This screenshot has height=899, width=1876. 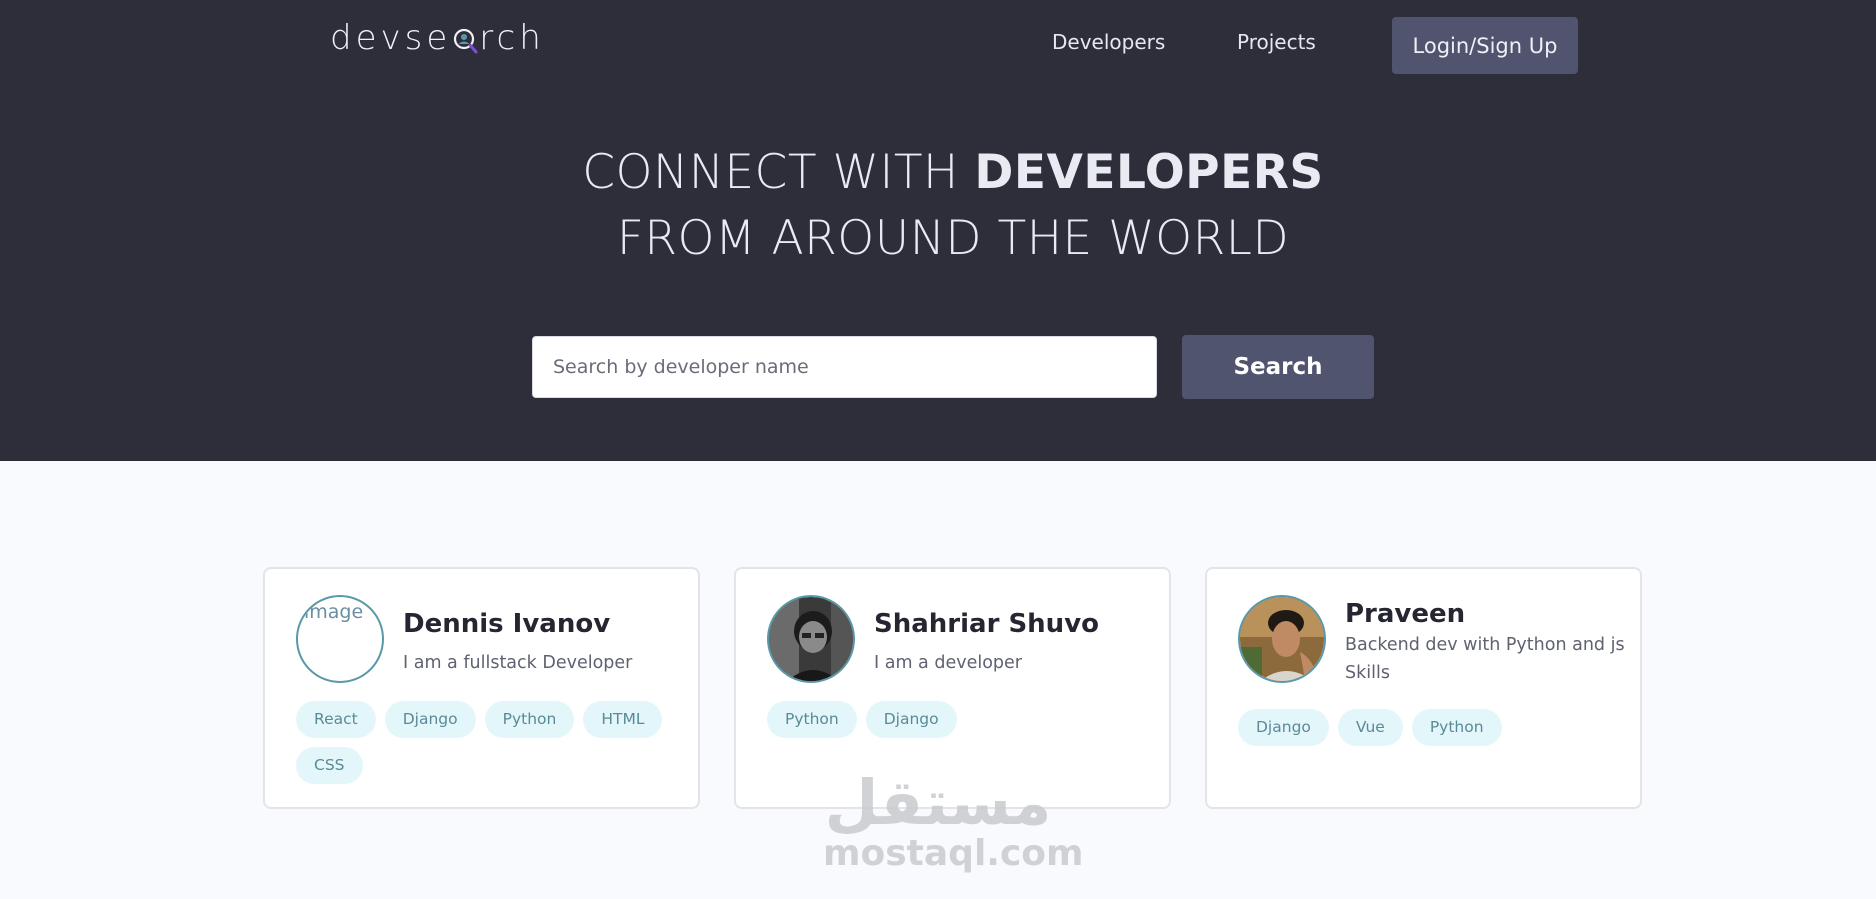 I want to click on magnifier-person-icon, so click(x=465, y=39).